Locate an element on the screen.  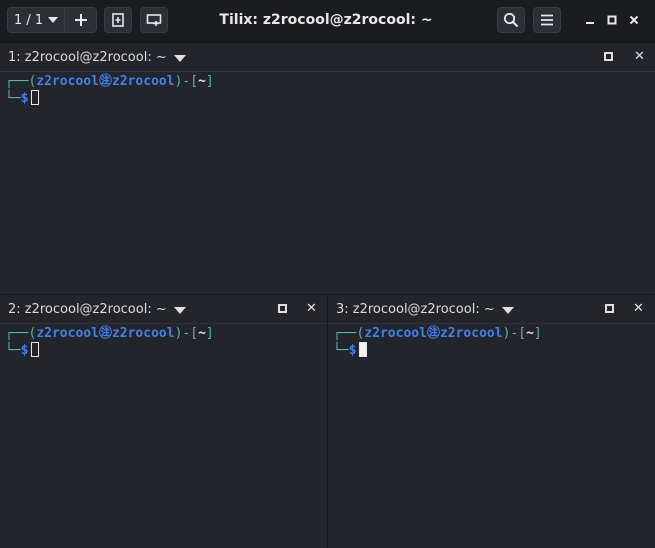
close-button is located at coordinates (634, 20).